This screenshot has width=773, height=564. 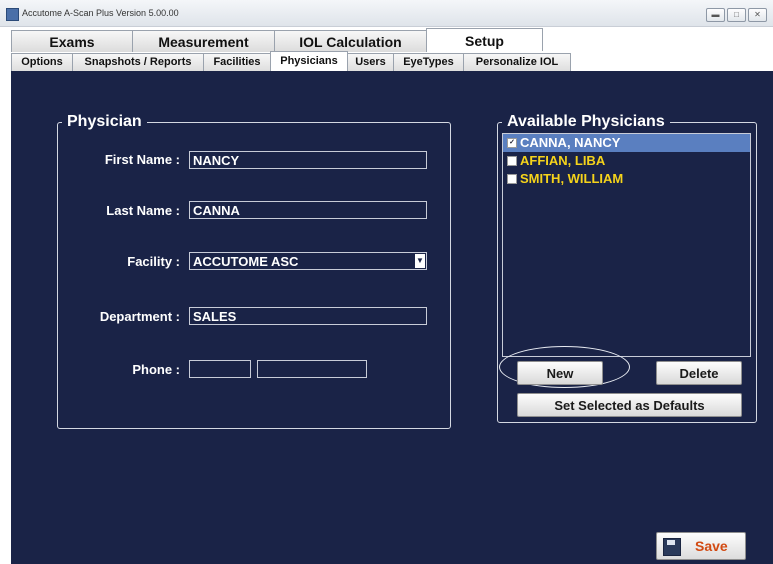 What do you see at coordinates (246, 261) in the screenshot?
I see `facility-value: ACCUTOME ASC` at bounding box center [246, 261].